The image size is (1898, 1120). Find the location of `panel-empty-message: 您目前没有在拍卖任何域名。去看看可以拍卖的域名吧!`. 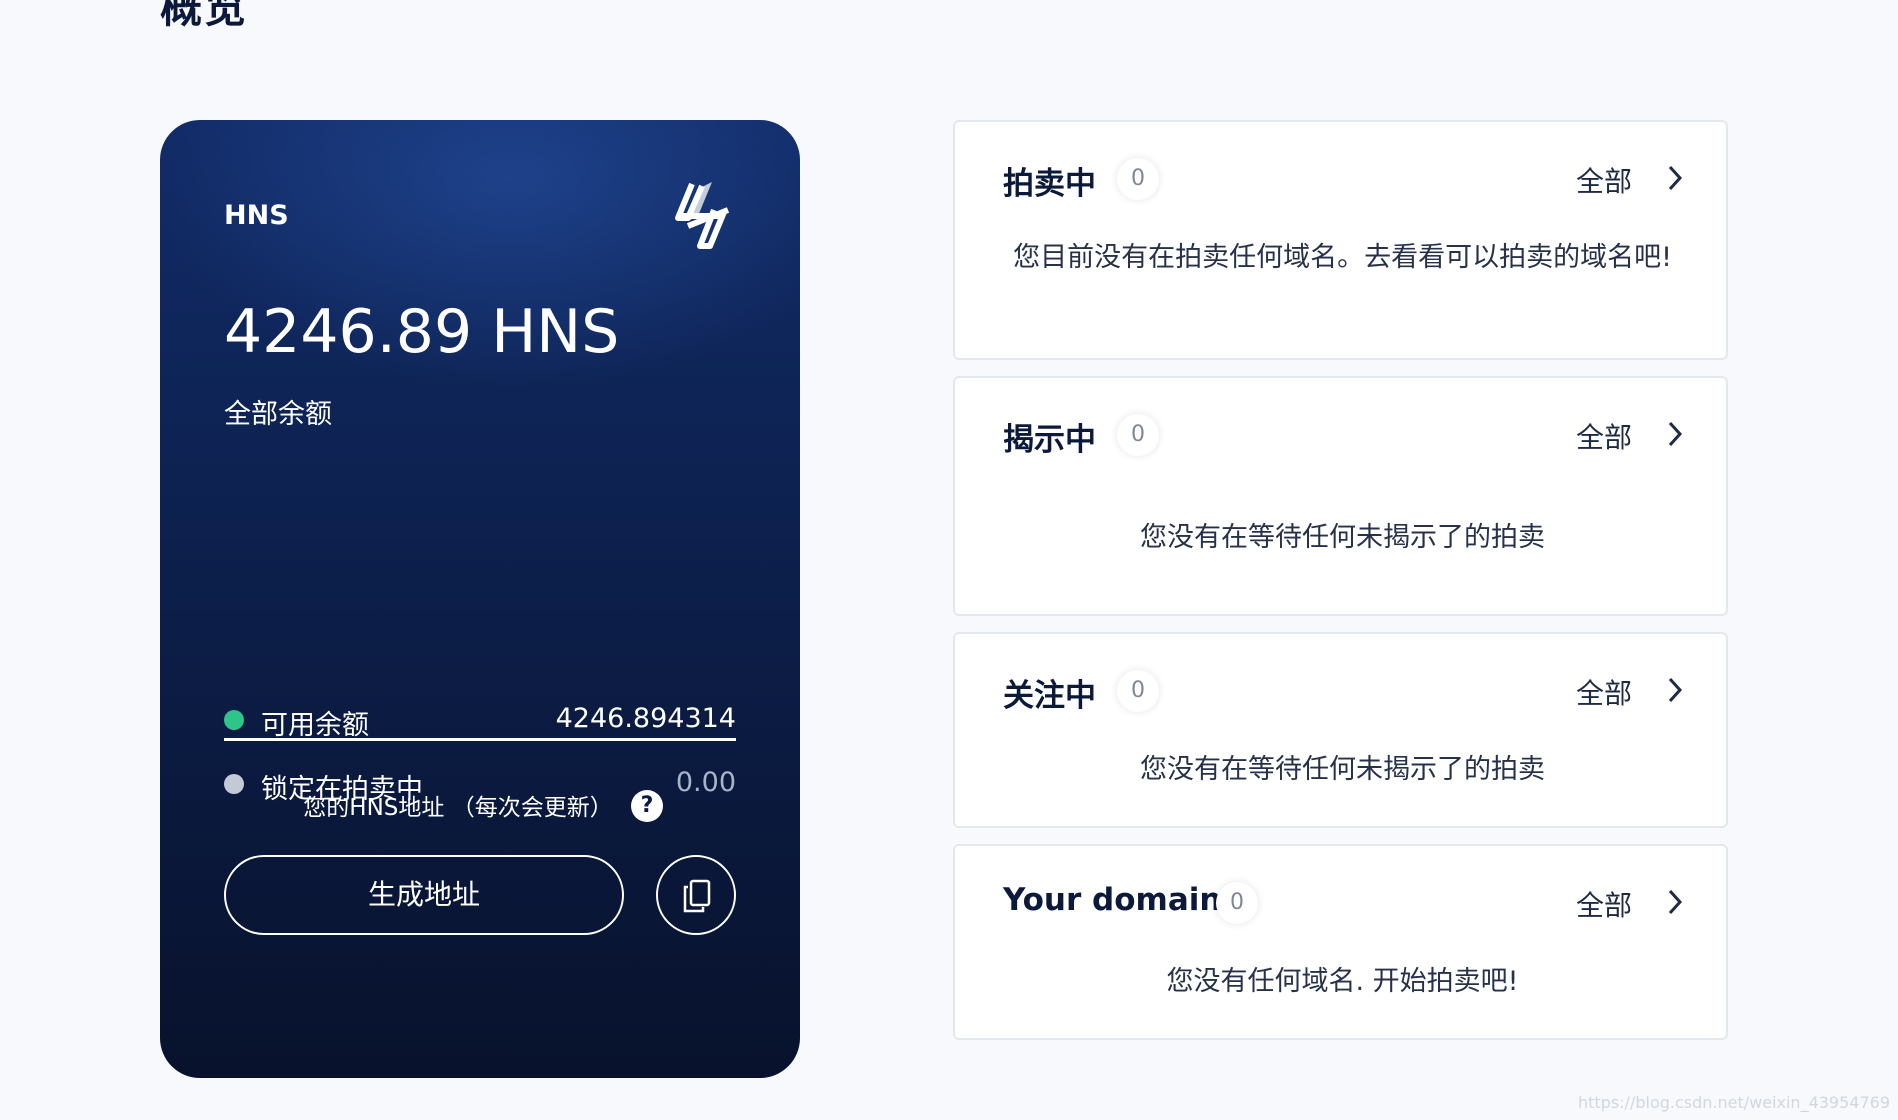

panel-empty-message: 您目前没有在拍卖任何域名。去看看可以拍卖的域名吧! is located at coordinates (1342, 257).